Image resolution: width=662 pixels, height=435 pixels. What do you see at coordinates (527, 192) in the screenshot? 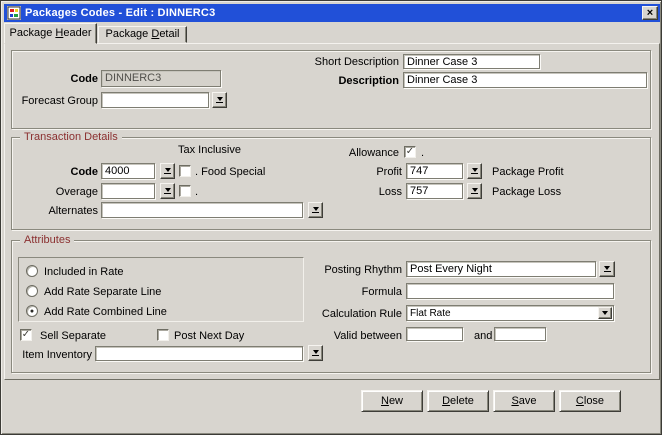
I see `package-loss-label: Package Loss` at bounding box center [527, 192].